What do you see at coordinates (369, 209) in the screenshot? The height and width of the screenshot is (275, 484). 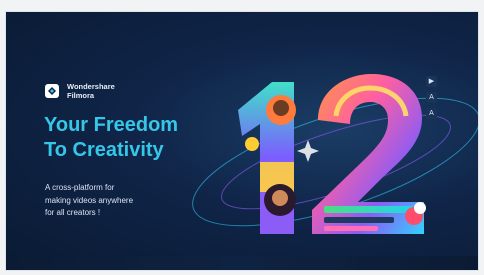 I see `timeline-bar` at bounding box center [369, 209].